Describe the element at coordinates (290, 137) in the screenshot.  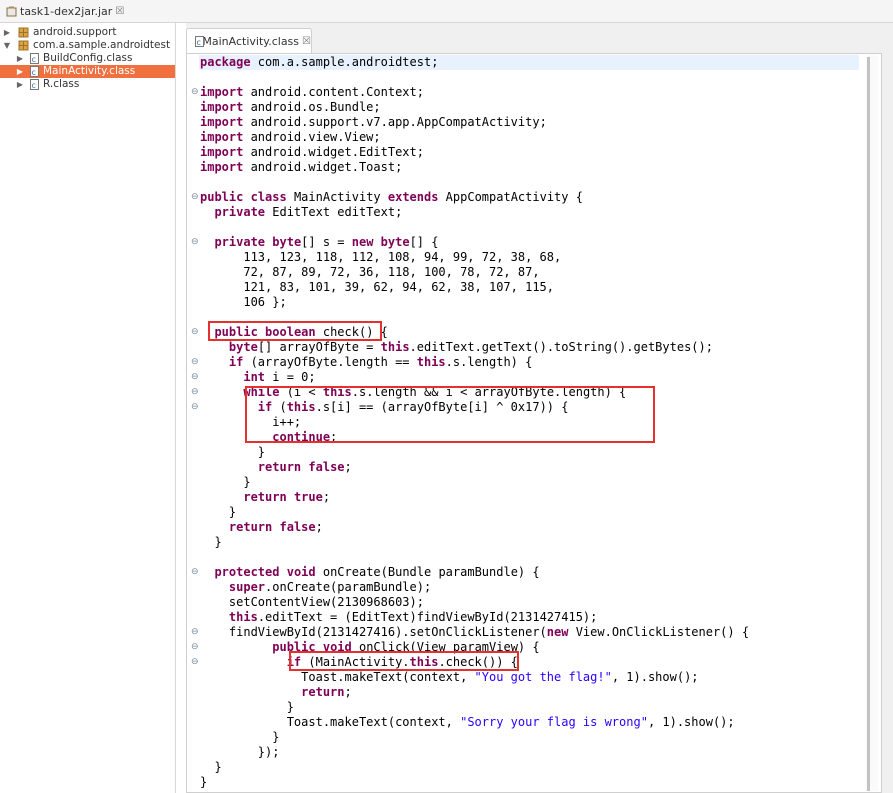
I see `code-line: import android.view.View;` at that location.